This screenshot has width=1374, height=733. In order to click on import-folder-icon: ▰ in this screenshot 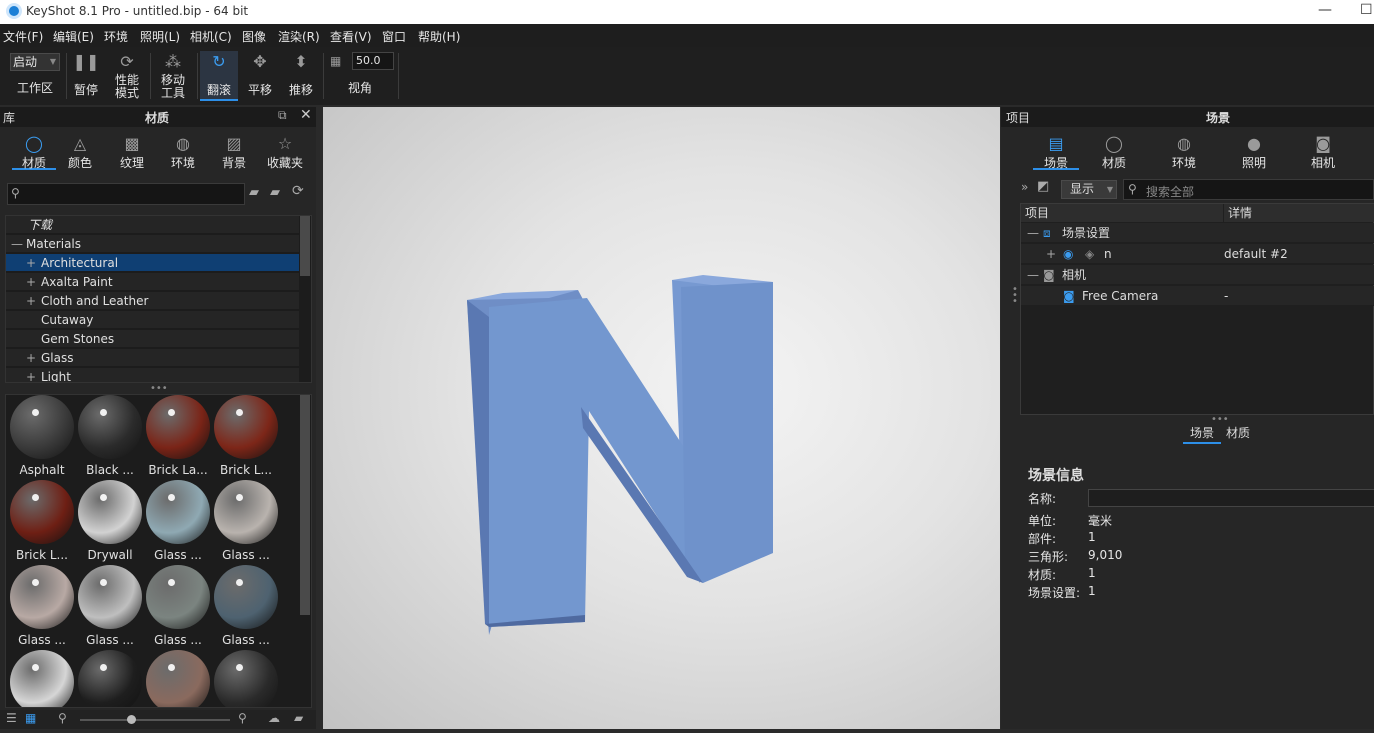, I will do `click(298, 718)`.